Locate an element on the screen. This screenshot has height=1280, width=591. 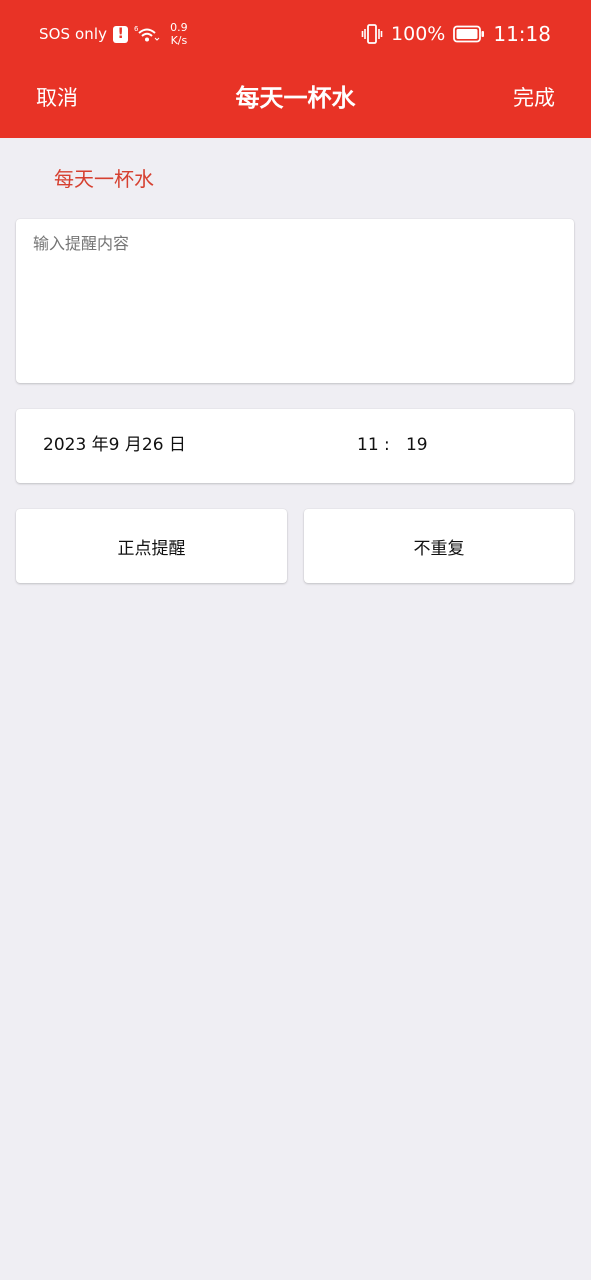
reminder-content-input is located at coordinates (295, 301).